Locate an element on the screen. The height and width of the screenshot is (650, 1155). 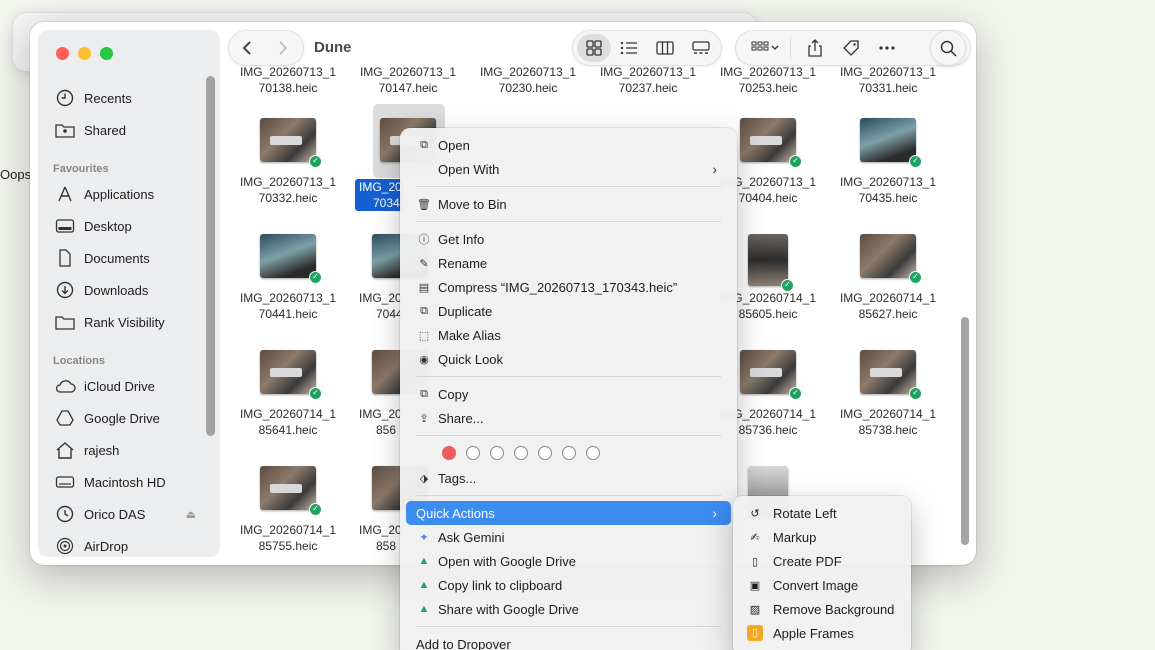
eject-icon: ⏏ is located at coordinates (191, 514).